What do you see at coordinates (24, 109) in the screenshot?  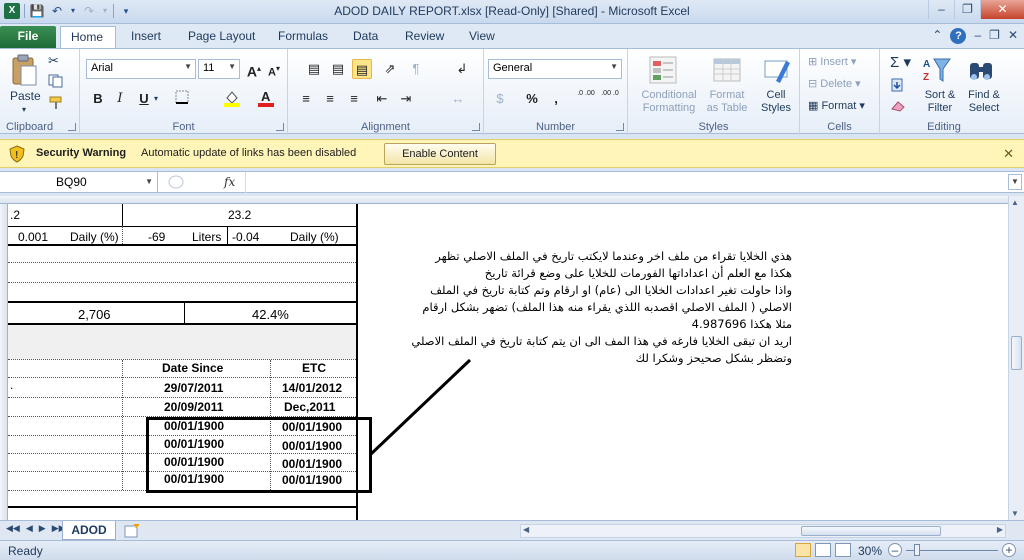 I see `paste-dropdown-icon: ▾` at bounding box center [24, 109].